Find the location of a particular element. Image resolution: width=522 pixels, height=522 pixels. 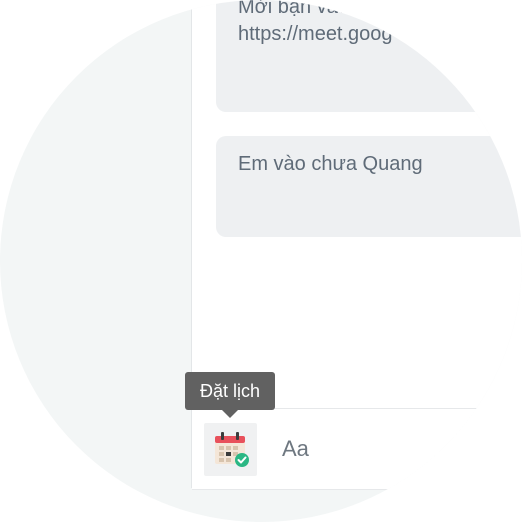

calendar-check-icon is located at coordinates (231, 449).